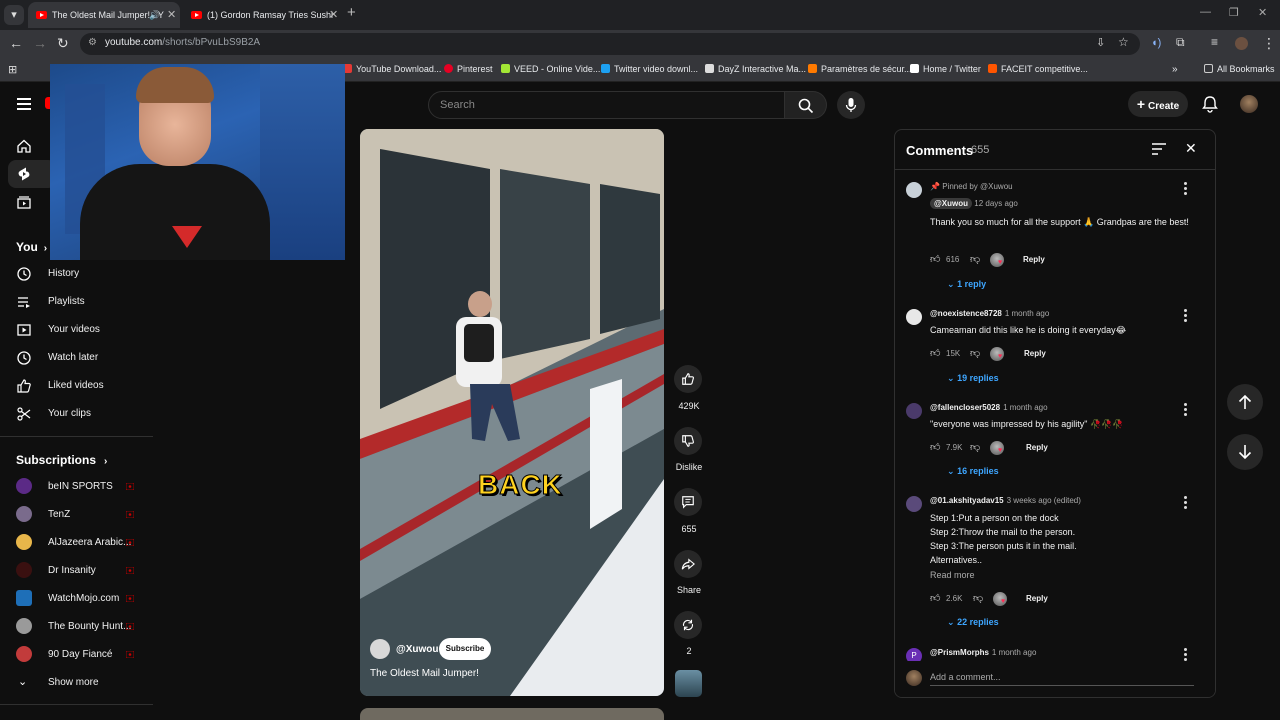  What do you see at coordinates (1239, 69) in the screenshot?
I see `all-bookmarks: All Bookmarks` at bounding box center [1239, 69].